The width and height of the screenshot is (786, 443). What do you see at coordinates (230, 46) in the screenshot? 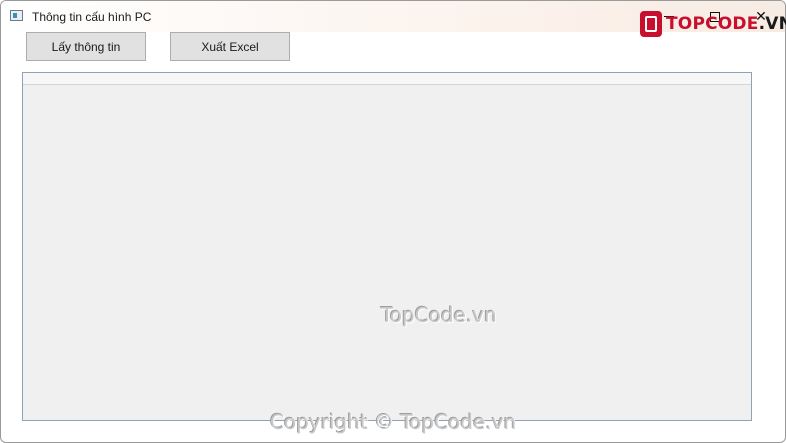
I see `export-excel-button: Xuất Excel` at bounding box center [230, 46].